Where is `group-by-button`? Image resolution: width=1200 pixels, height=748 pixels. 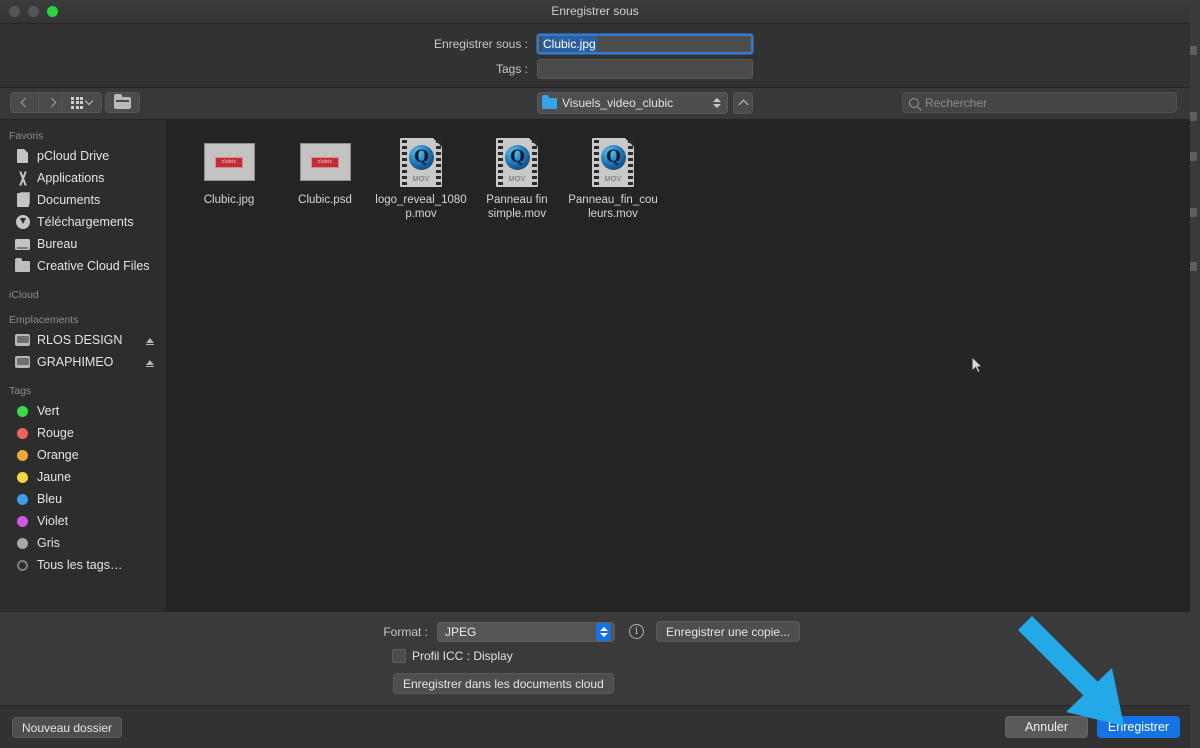
group-by-button is located at coordinates (122, 102).